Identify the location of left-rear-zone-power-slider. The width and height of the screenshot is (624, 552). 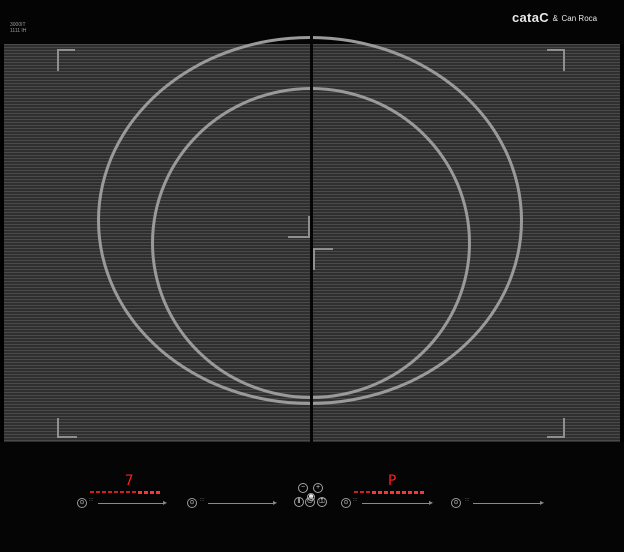
(241, 503).